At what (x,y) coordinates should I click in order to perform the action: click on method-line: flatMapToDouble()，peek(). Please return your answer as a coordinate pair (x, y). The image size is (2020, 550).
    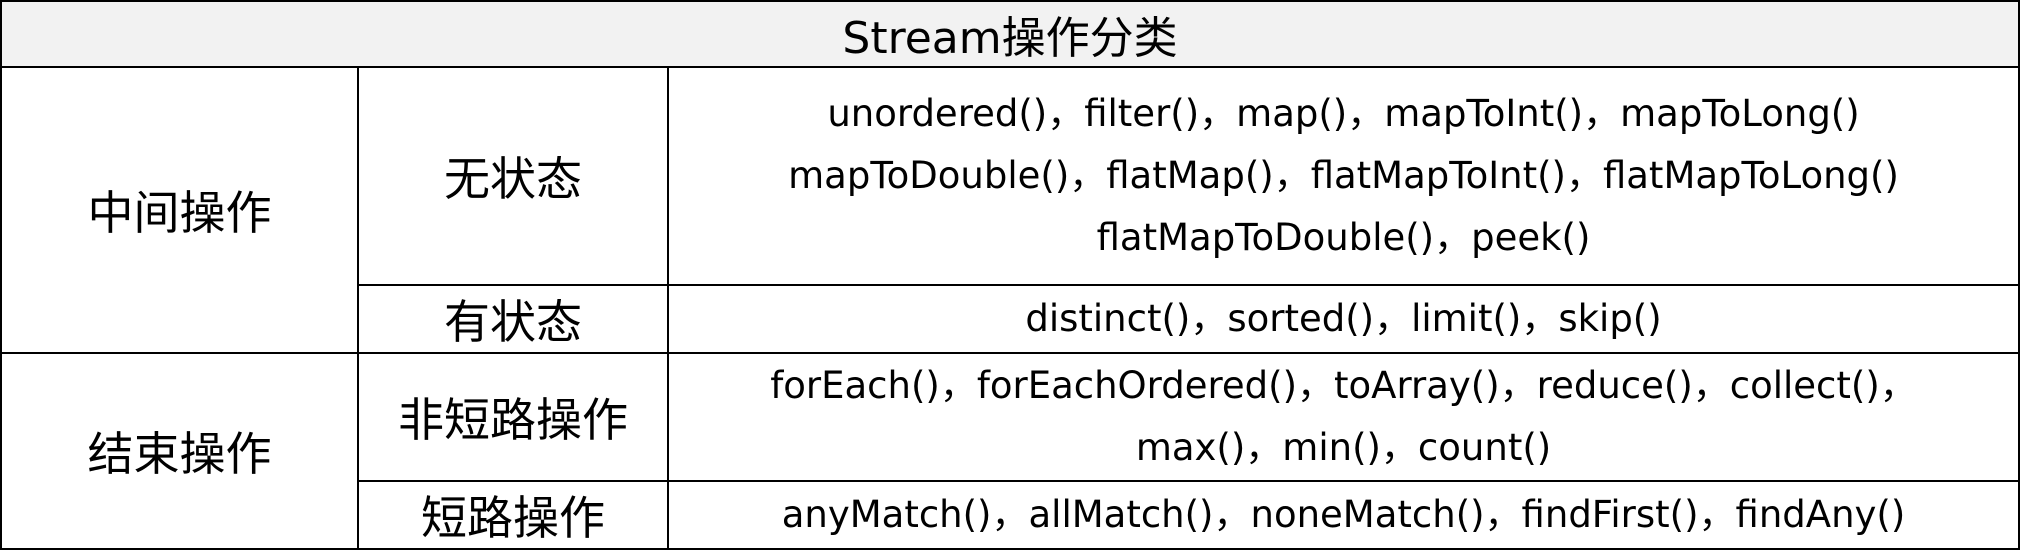
    Looking at the image, I should click on (1343, 237).